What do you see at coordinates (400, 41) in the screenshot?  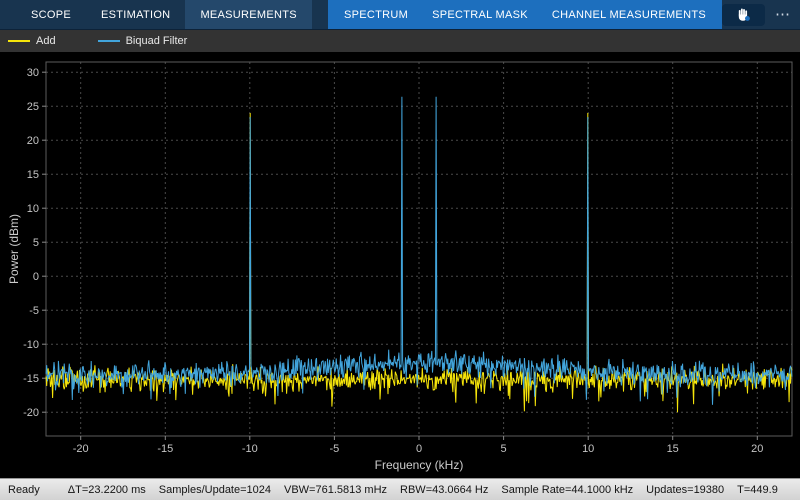 I see `legend-bar: Add Biquad Filter` at bounding box center [400, 41].